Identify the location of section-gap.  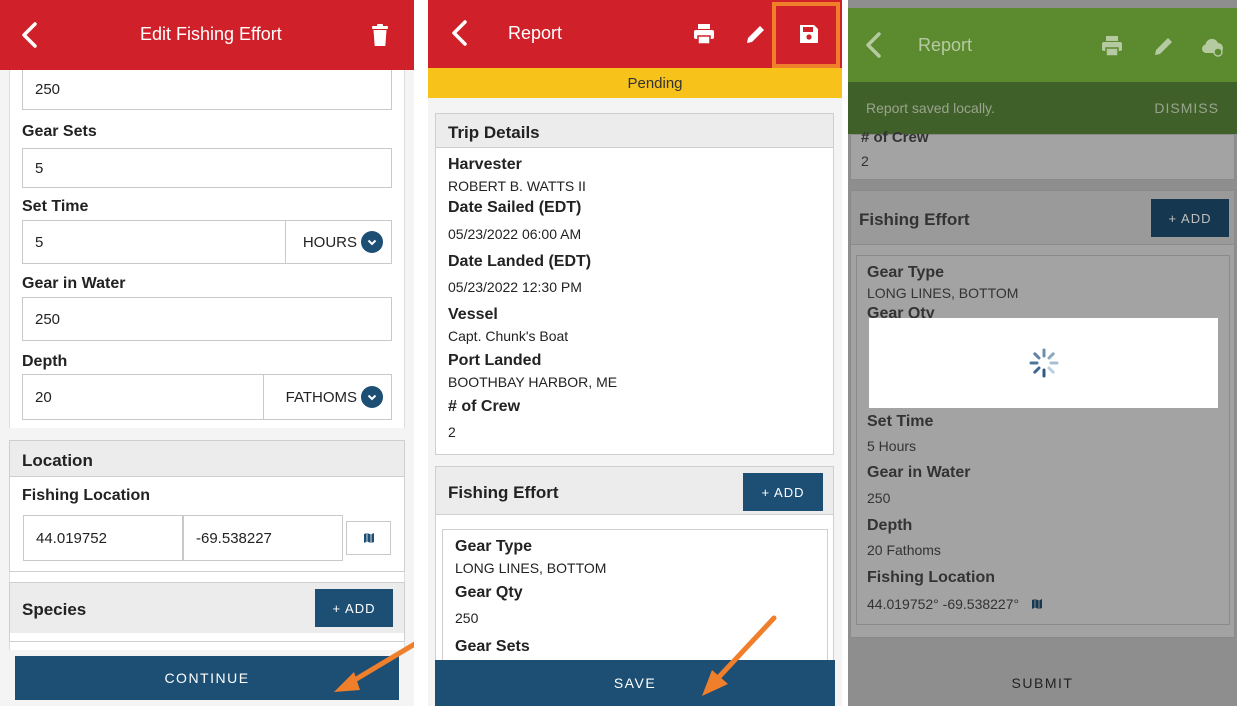
(207, 434).